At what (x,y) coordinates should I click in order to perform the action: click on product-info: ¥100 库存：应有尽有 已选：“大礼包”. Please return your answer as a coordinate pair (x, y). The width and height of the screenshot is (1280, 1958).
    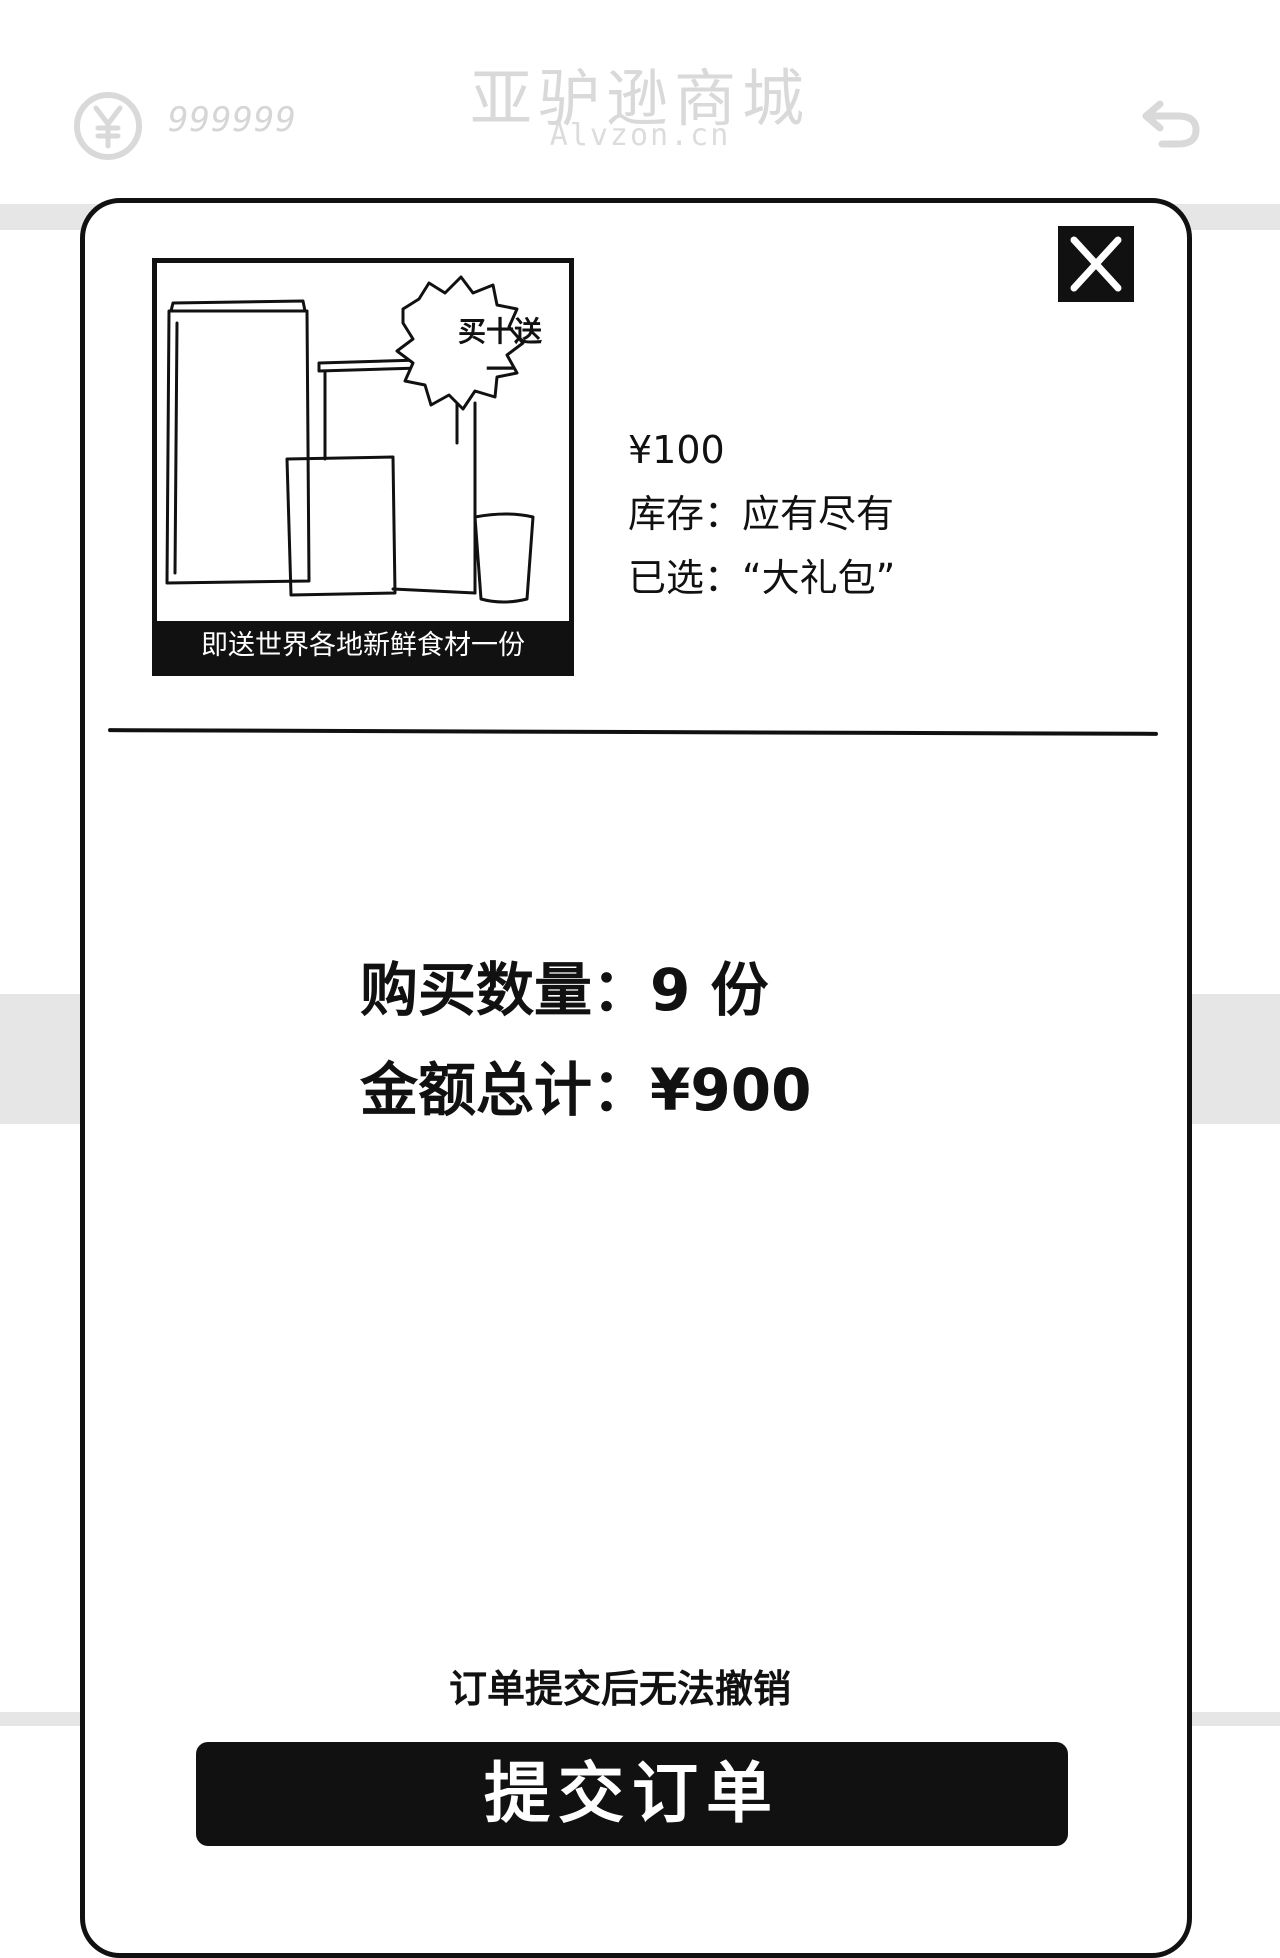
    Looking at the image, I should click on (761, 514).